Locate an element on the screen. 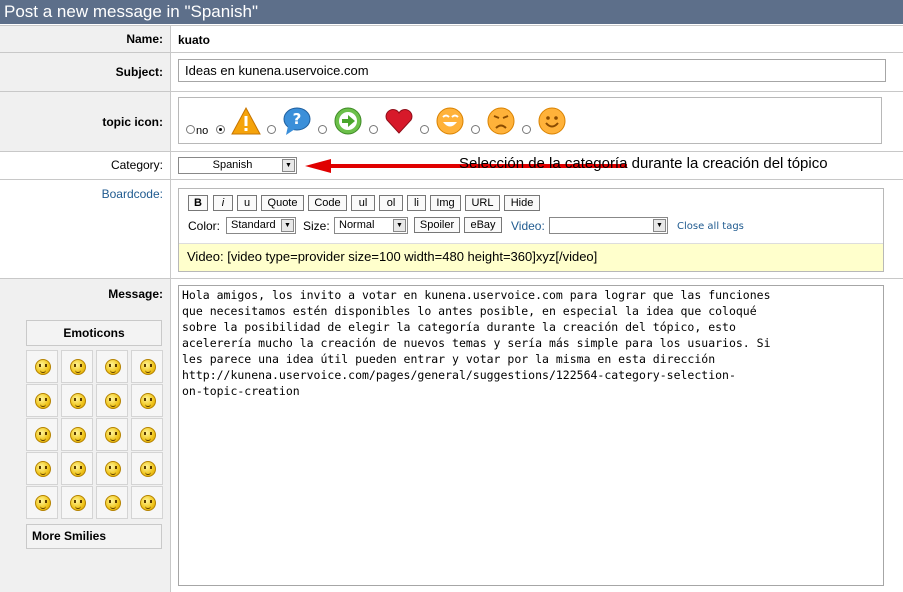 Image resolution: width=903 pixels, height=592 pixels. page-title: Post a new message in "Spanish" is located at coordinates (451, 12).